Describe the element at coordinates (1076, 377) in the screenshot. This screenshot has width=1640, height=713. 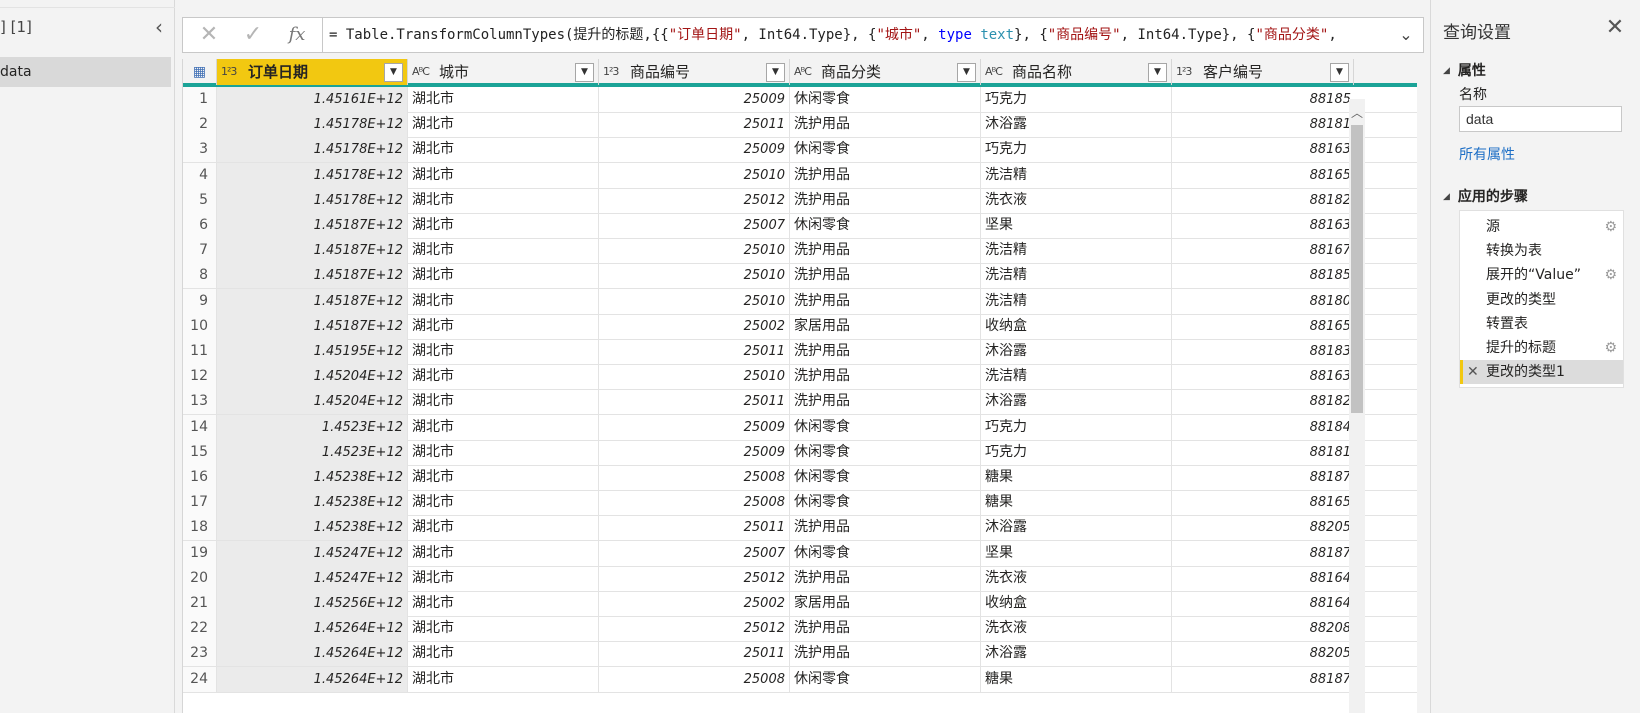
I see `cell-product-name: 洗洁精` at that location.